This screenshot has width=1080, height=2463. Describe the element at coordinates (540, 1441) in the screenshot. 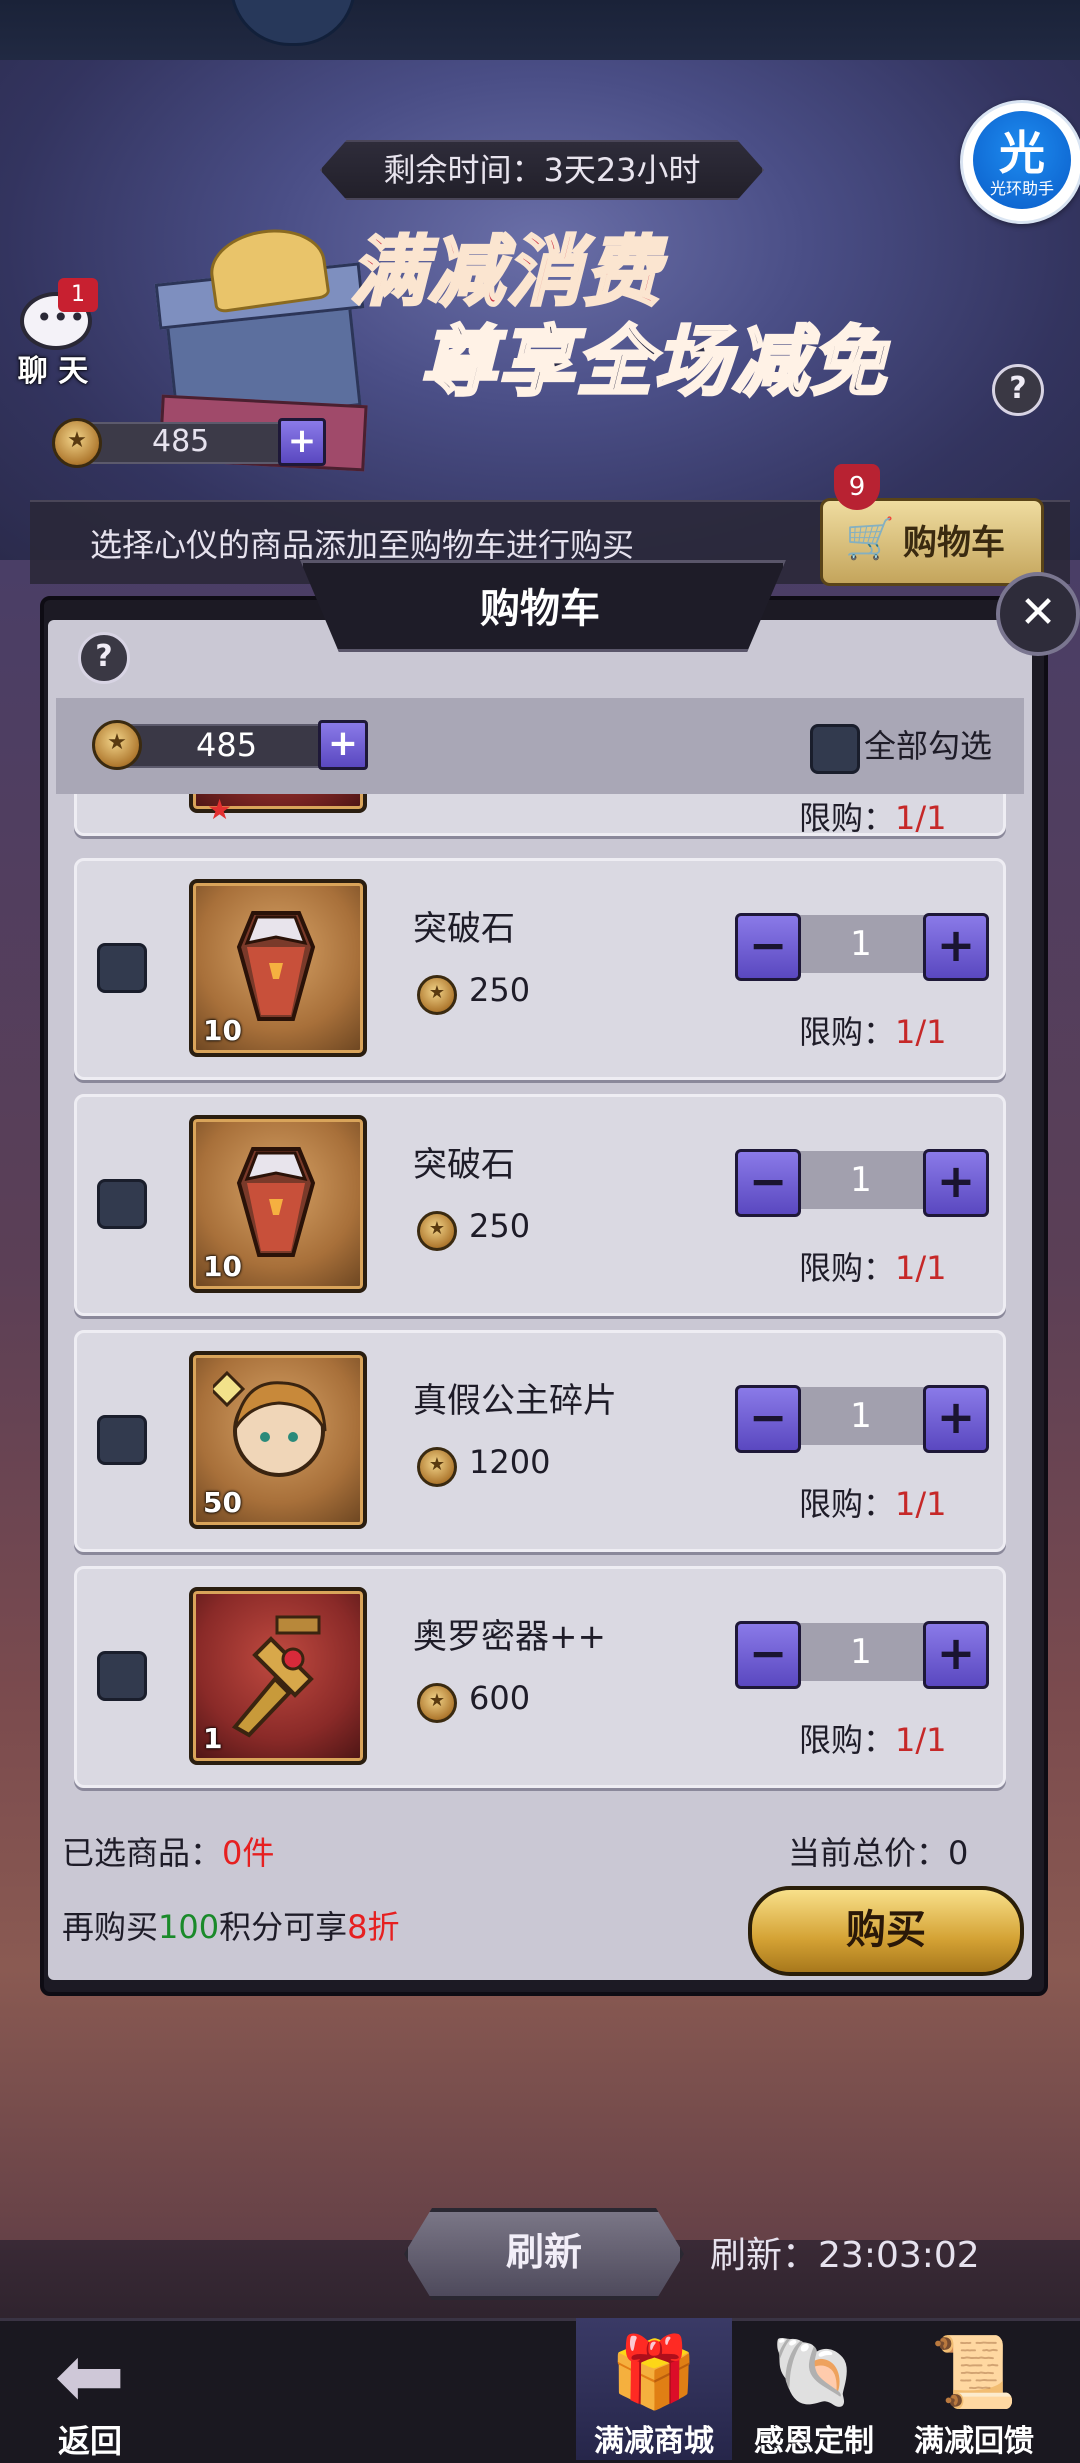

I see `list-item: 50 真假公主碎片 ★ 1200 − 1 + 限购：1/1` at that location.